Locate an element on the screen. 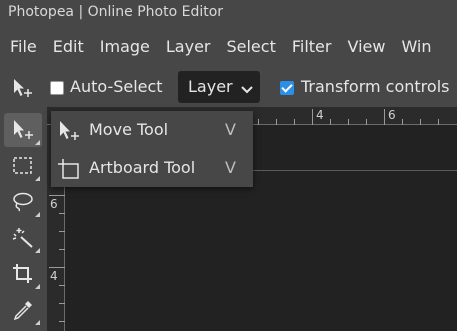 The width and height of the screenshot is (457, 331). auto-select-checkbox is located at coordinates (57, 88).